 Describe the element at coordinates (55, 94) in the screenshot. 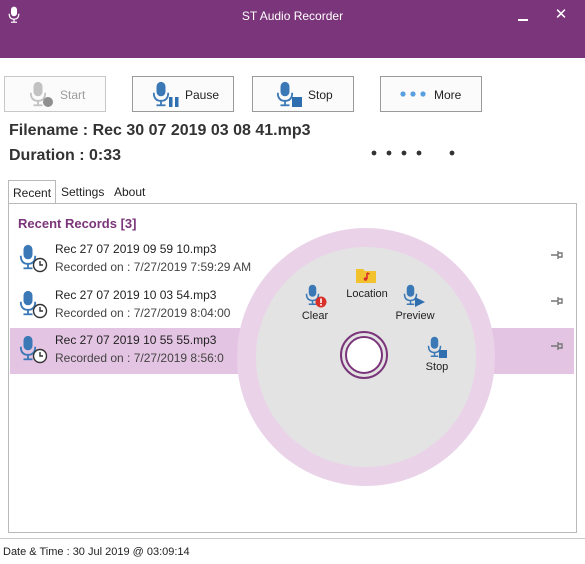

I see `start-button: Start` at that location.